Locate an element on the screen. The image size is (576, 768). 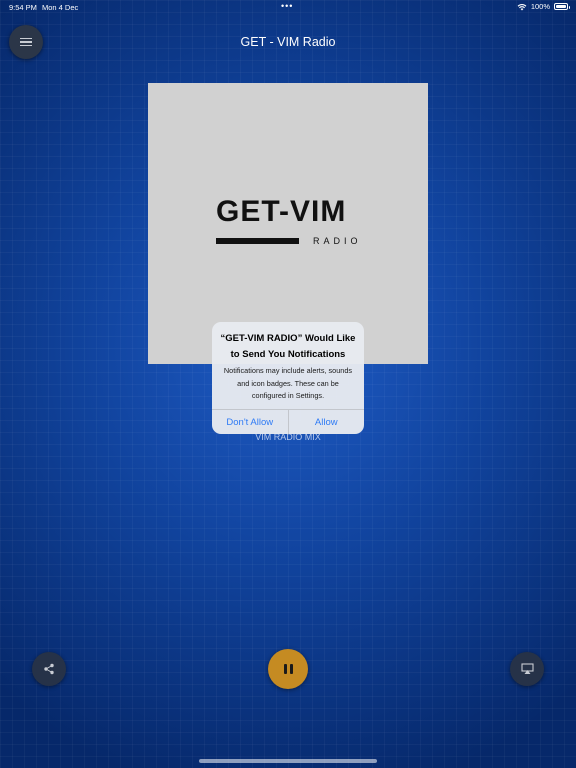
share-button is located at coordinates (49, 669).